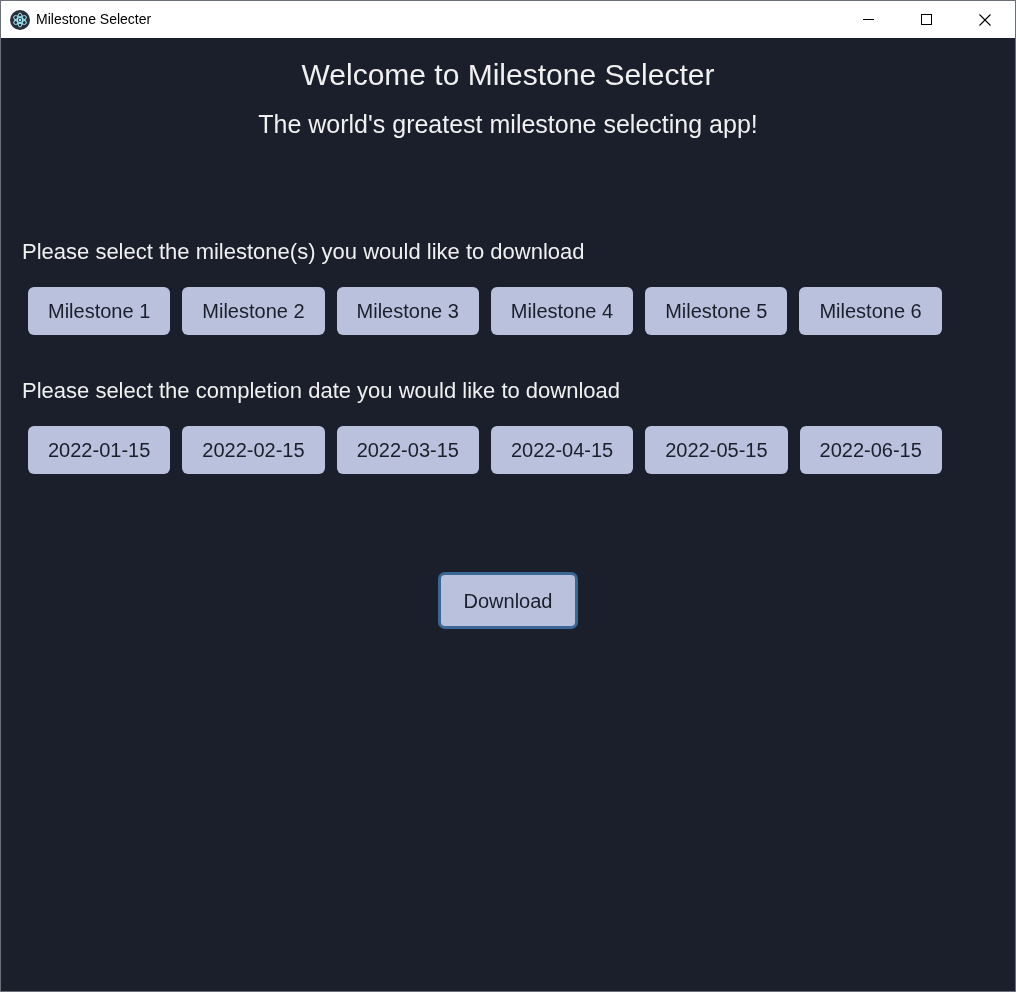 This screenshot has width=1016, height=992. I want to click on date-prompt: Please select the completion date you would like to download, so click(322, 391).